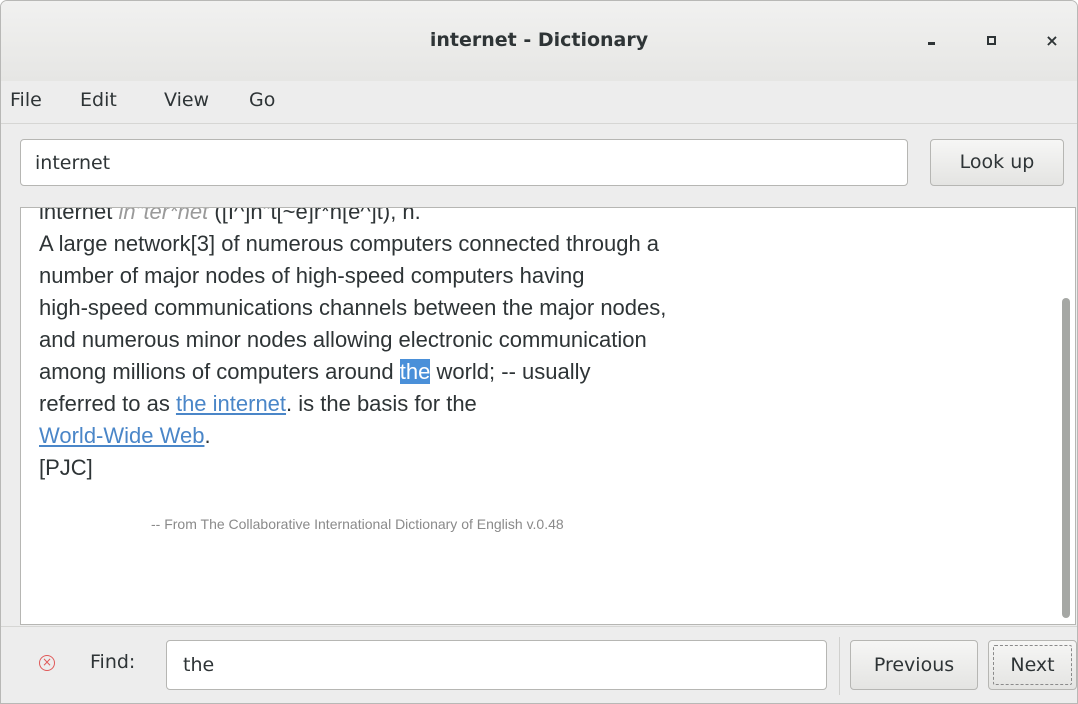 This screenshot has width=1078, height=704. Describe the element at coordinates (932, 41) in the screenshot. I see `minimize-icon` at that location.